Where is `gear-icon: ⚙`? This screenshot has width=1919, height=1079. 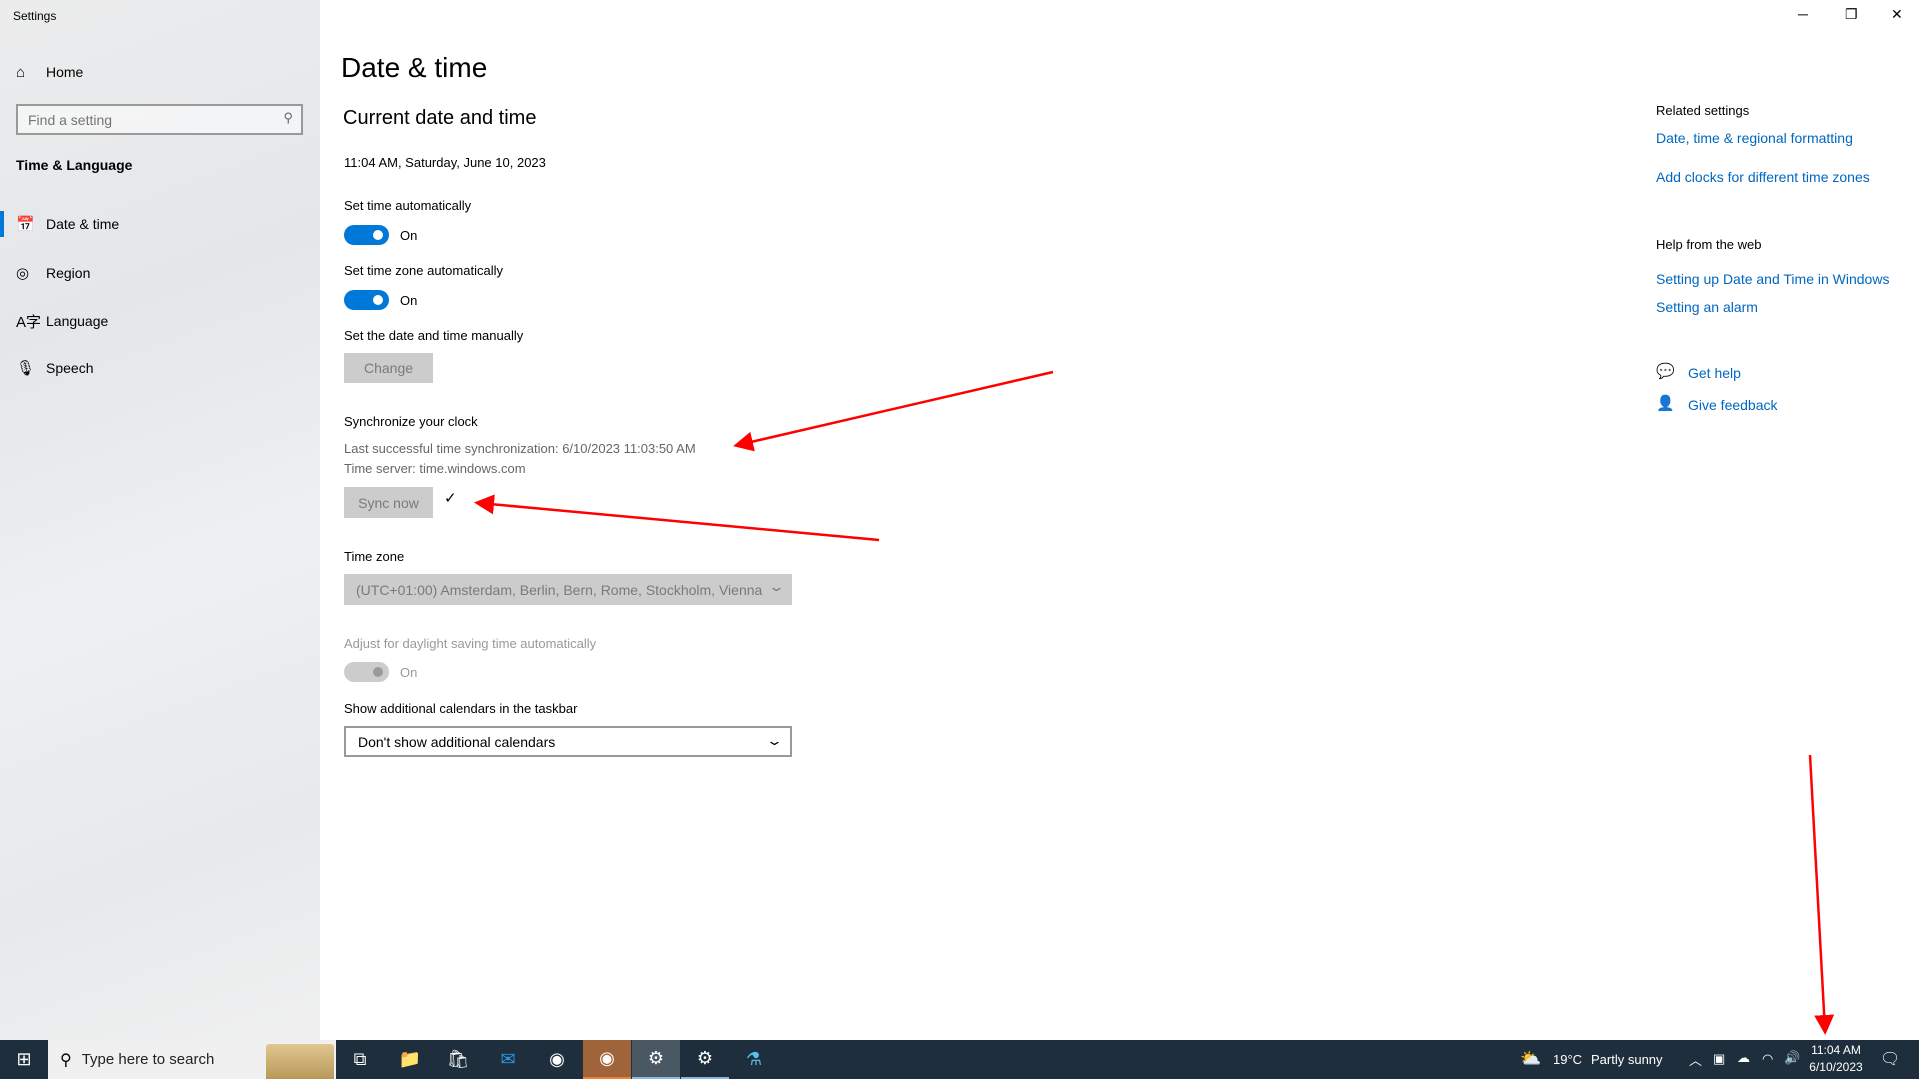
gear-icon: ⚙ is located at coordinates (656, 1058).